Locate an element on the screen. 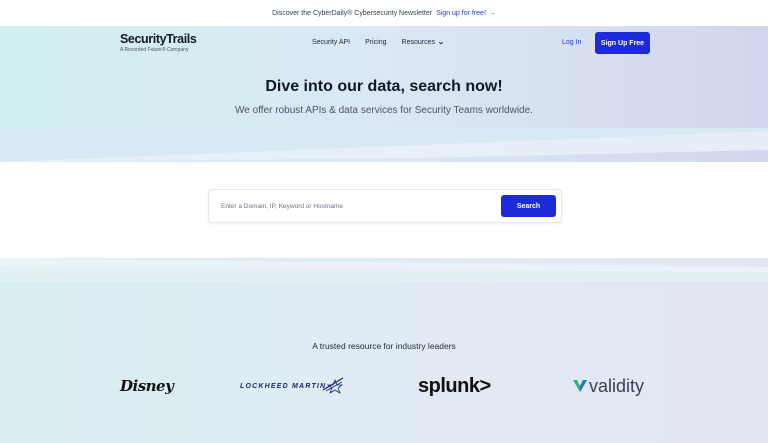  lockheed-martin-logo: LOCKHEED MARTIN is located at coordinates (292, 386).